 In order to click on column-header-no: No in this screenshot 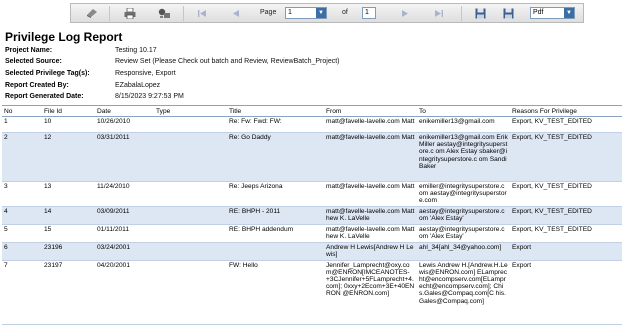, I will do `click(22, 111)`.